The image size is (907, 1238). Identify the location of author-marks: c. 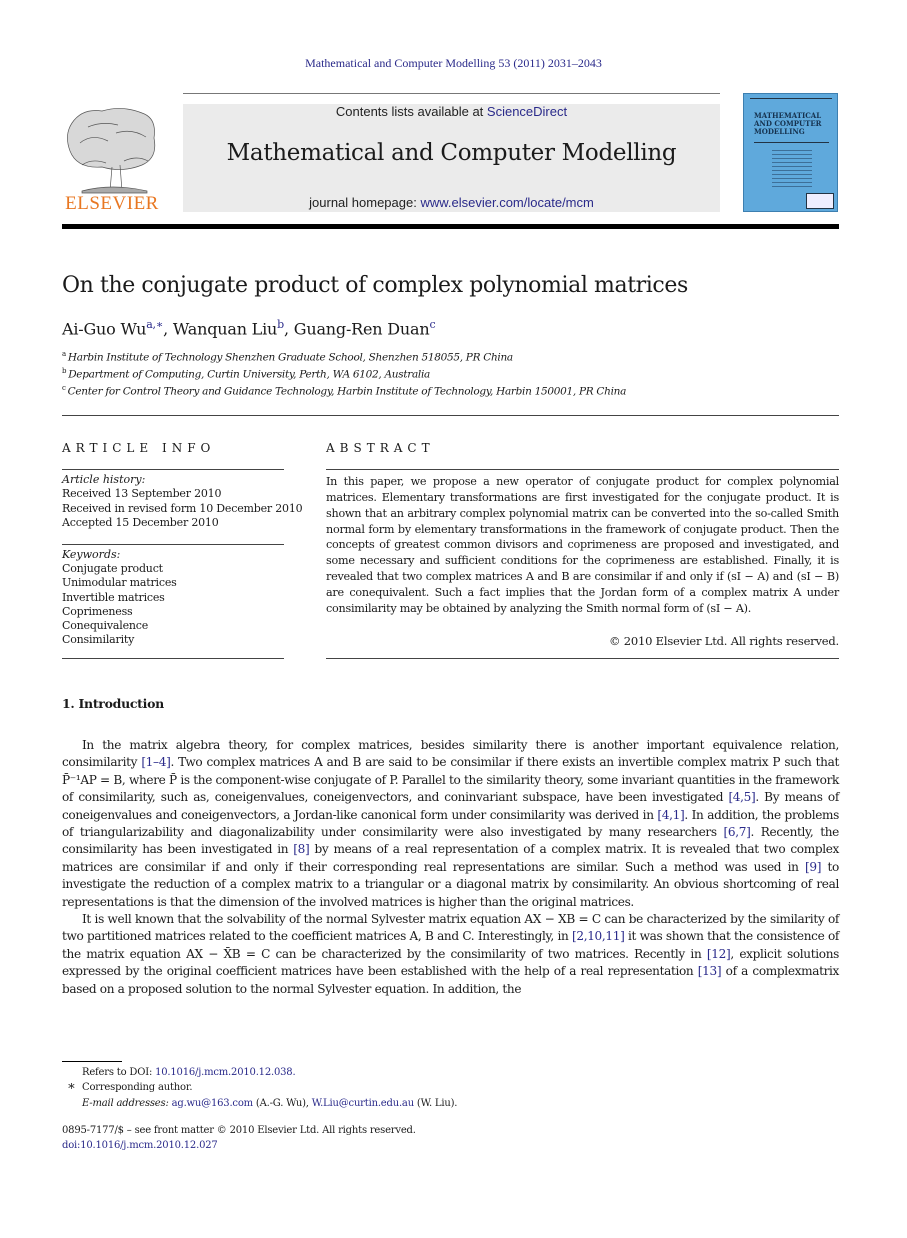
(432, 324).